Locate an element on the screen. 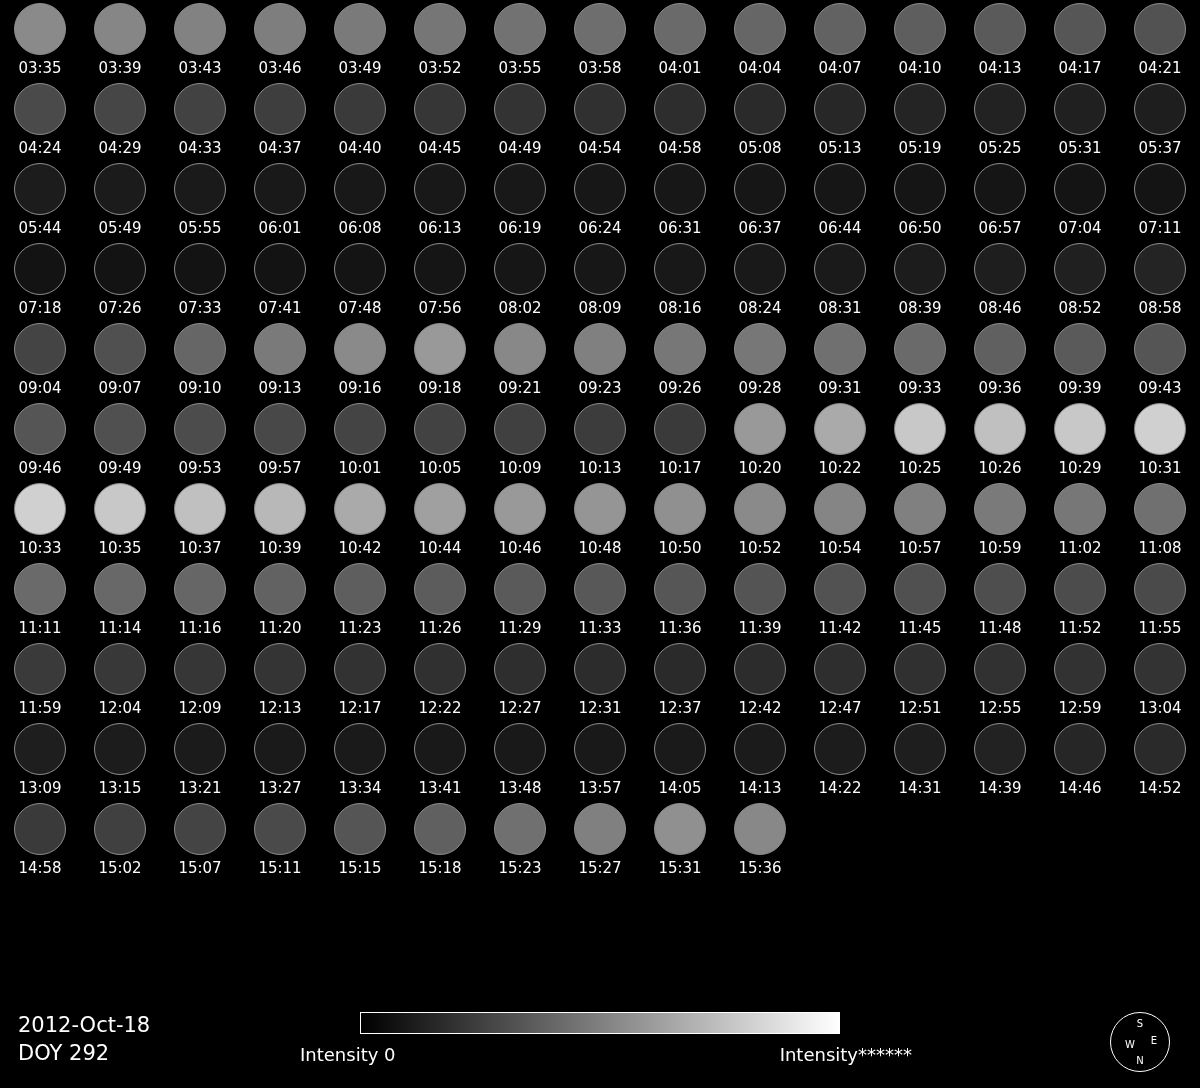 This screenshot has width=1200, height=1088. frame-time: 06:19 is located at coordinates (520, 228).